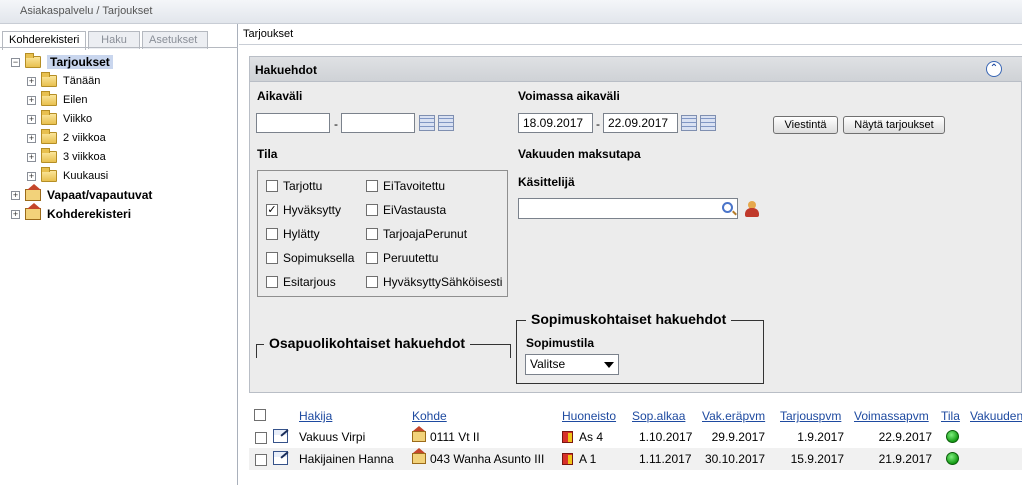  I want to click on tila-option-hyvaksytty: ✓ Hyväksytty, so click(303, 210).